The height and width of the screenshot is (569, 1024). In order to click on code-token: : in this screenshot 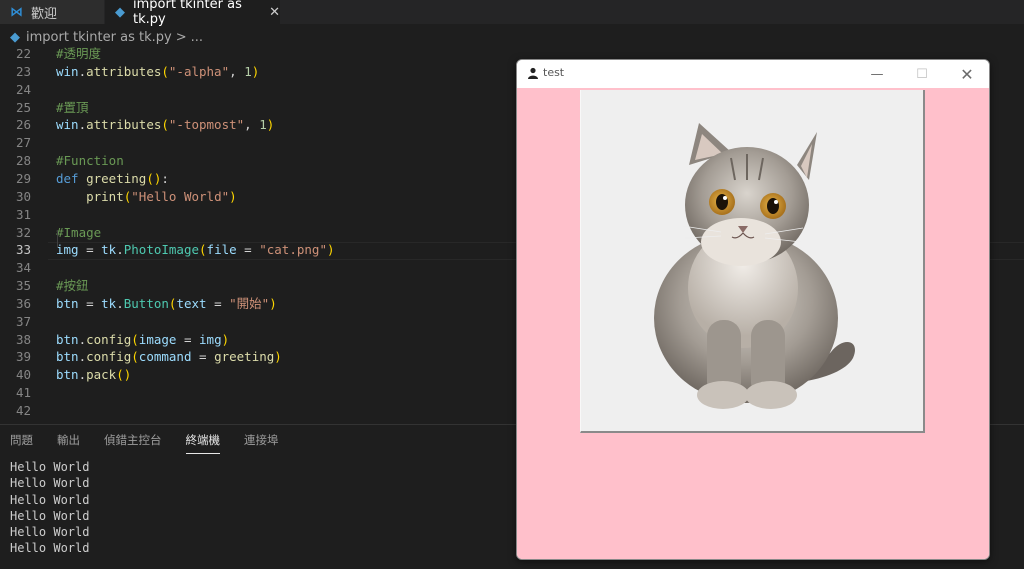, I will do `click(165, 178)`.